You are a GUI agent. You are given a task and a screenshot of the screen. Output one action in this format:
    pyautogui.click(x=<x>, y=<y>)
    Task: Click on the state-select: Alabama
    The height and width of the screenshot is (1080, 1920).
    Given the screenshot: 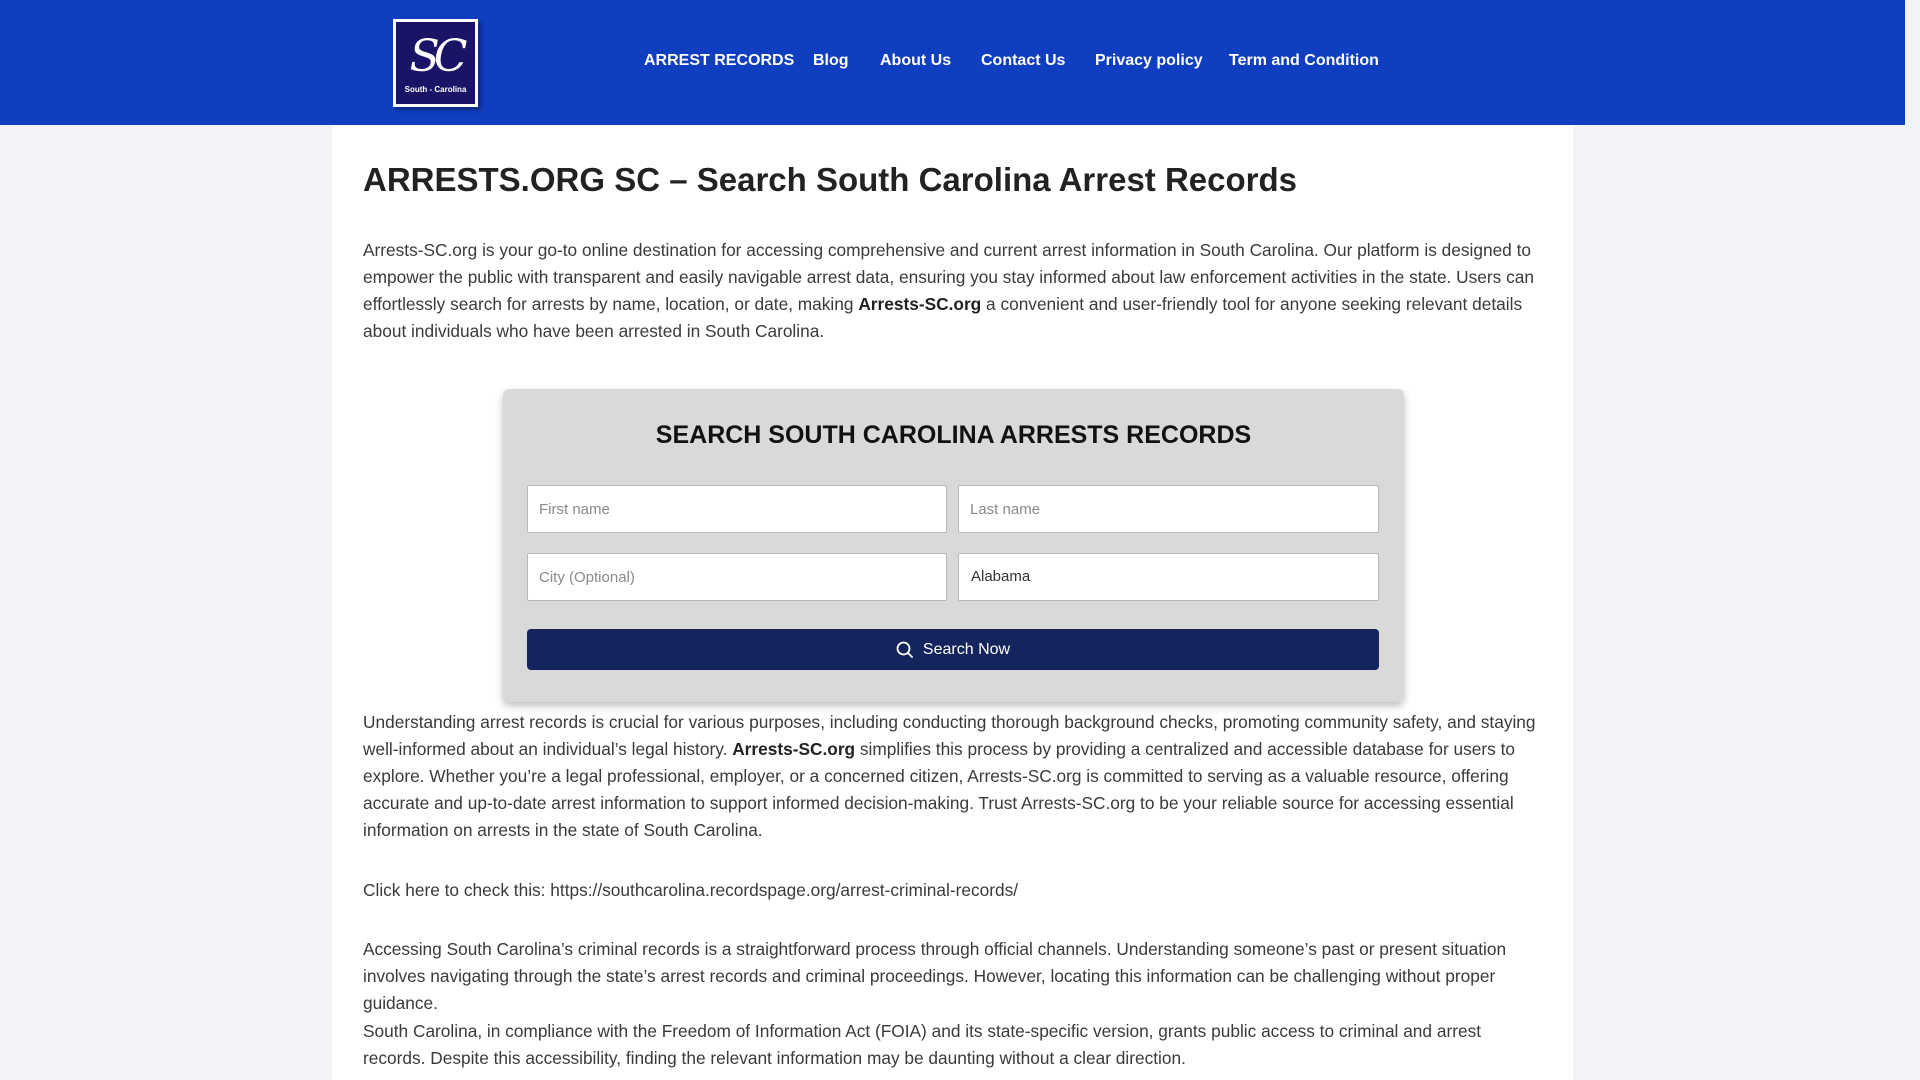 What is the action you would take?
    pyautogui.click(x=1168, y=577)
    